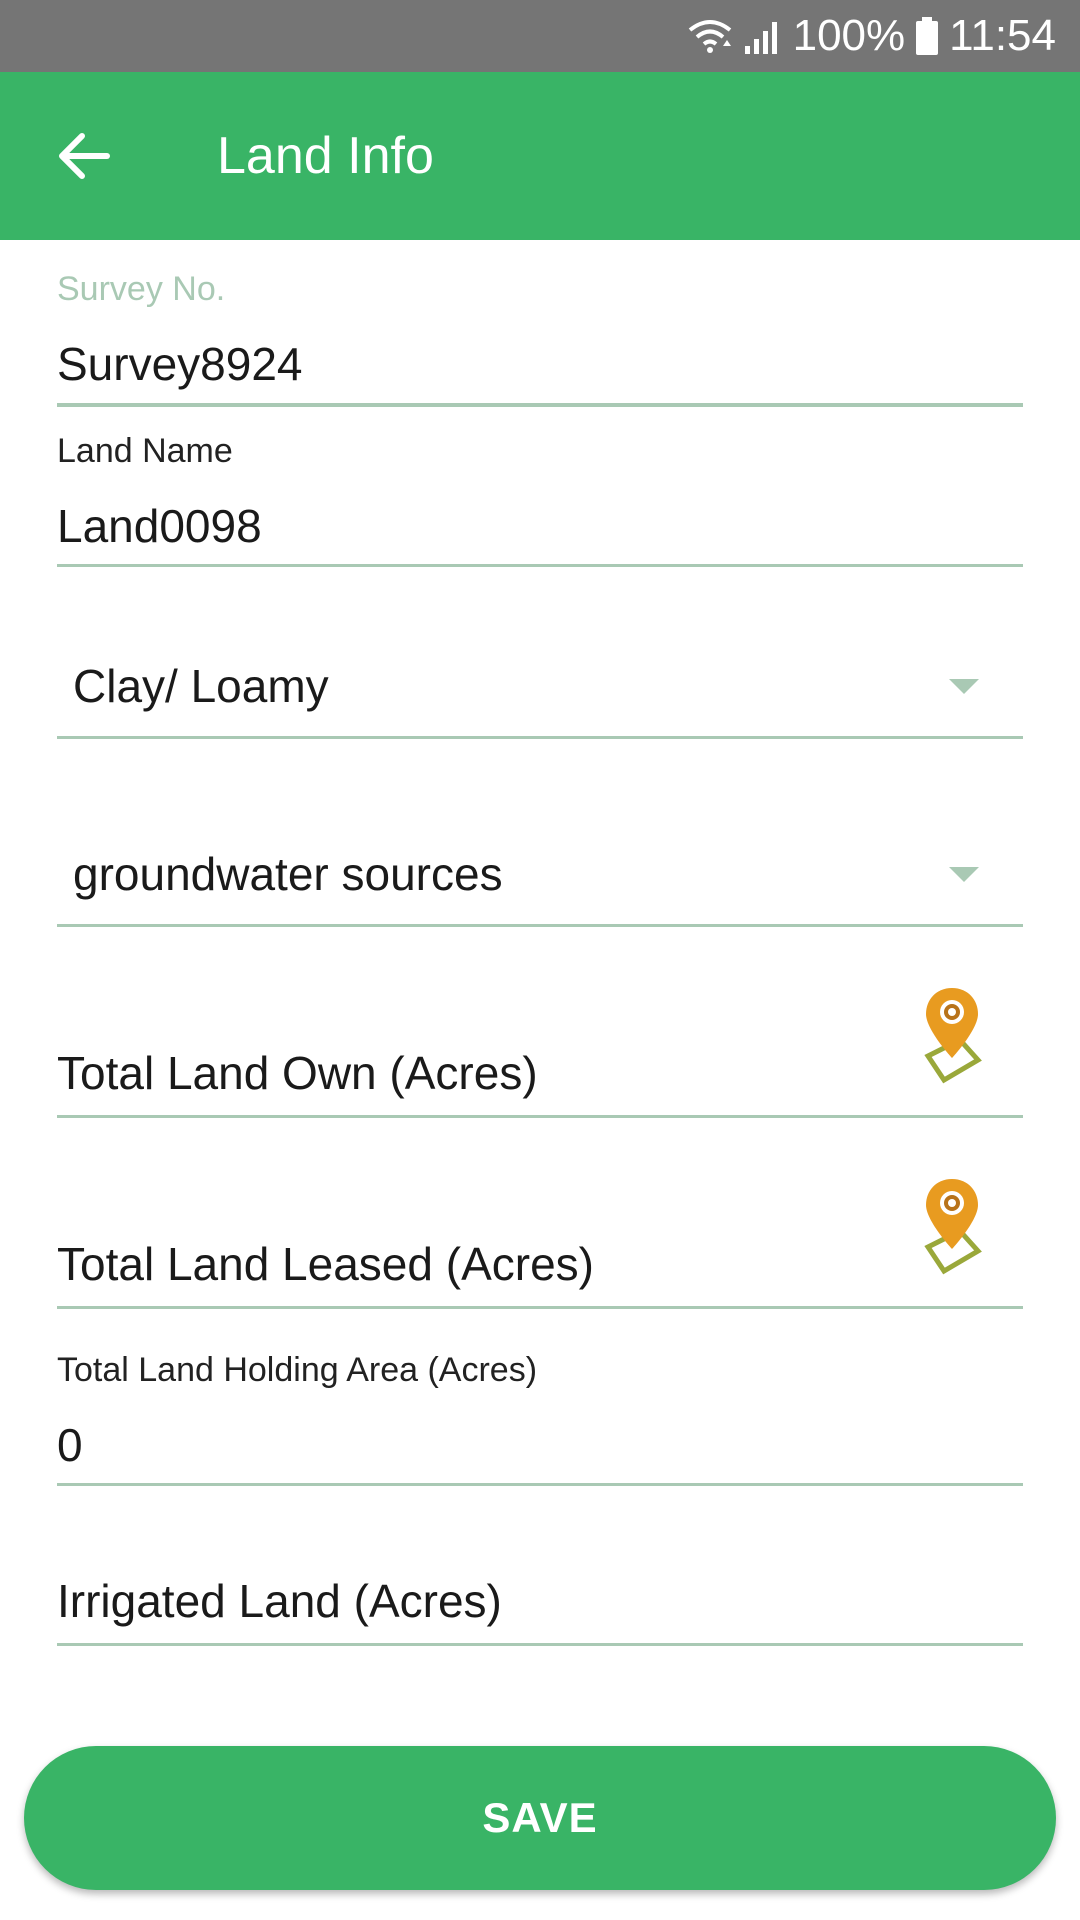 This screenshot has width=1080, height=1920. Describe the element at coordinates (540, 1116) in the screenshot. I see `total-land-own-underline` at that location.